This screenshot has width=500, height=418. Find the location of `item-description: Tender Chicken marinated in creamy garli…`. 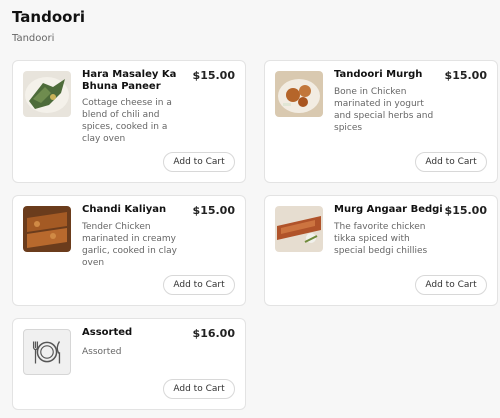

item-description: Tender Chicken marinated in creamy garli… is located at coordinates (129, 245).